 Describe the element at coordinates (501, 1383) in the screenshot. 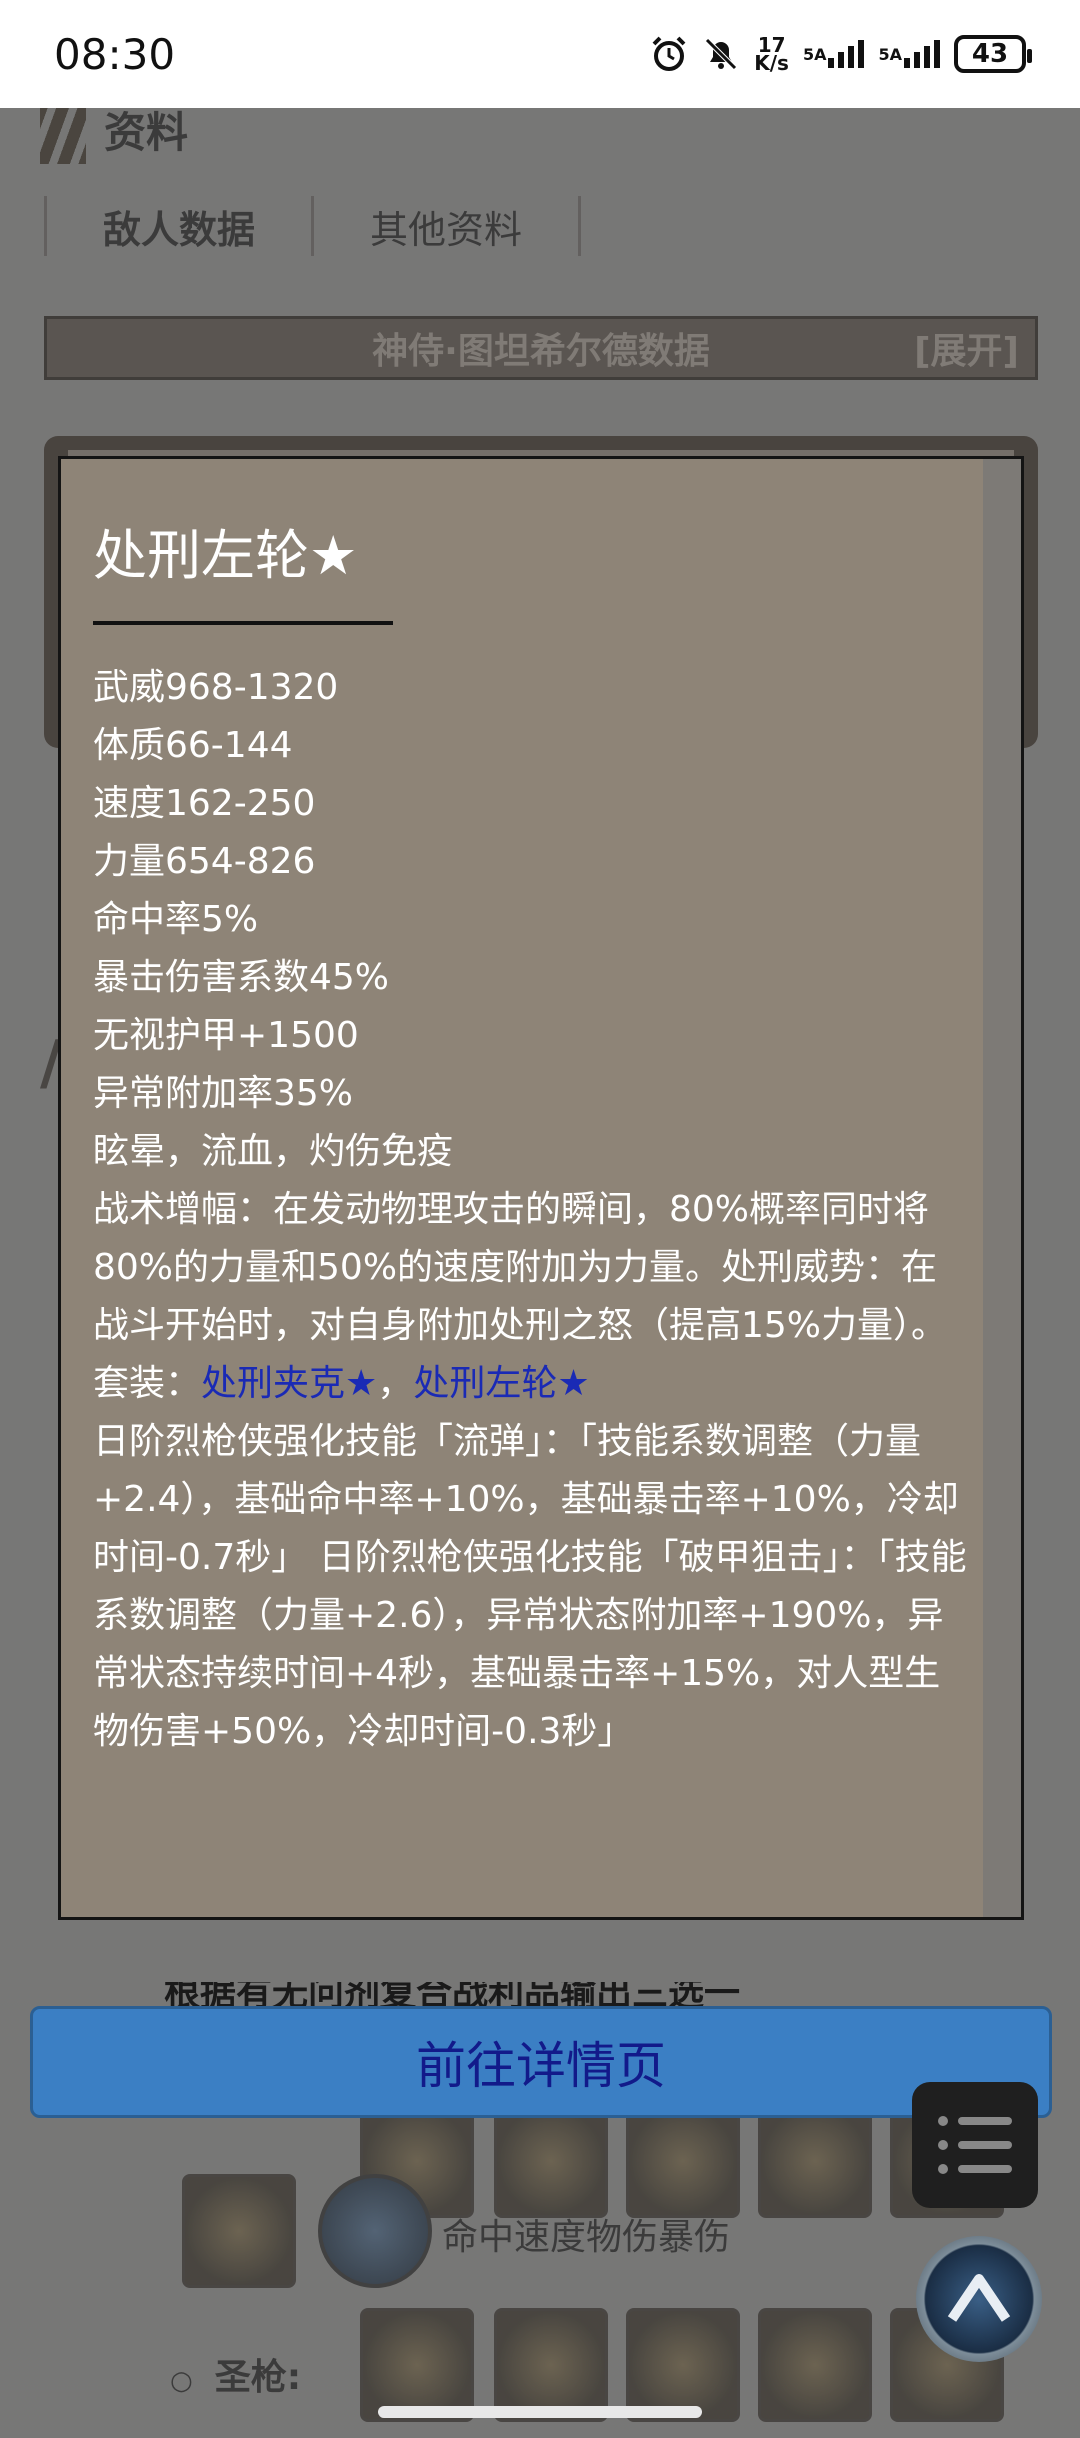

I see `set-item-link: 处刑左轮★` at that location.